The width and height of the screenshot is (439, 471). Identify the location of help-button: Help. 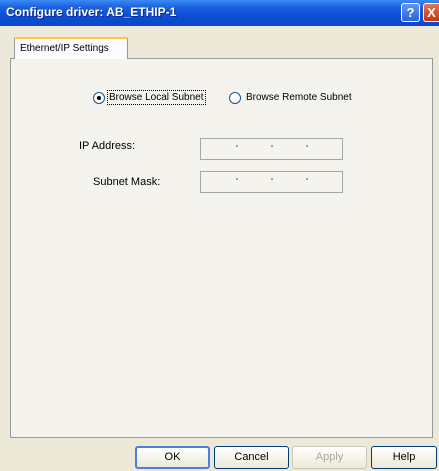
(404, 457).